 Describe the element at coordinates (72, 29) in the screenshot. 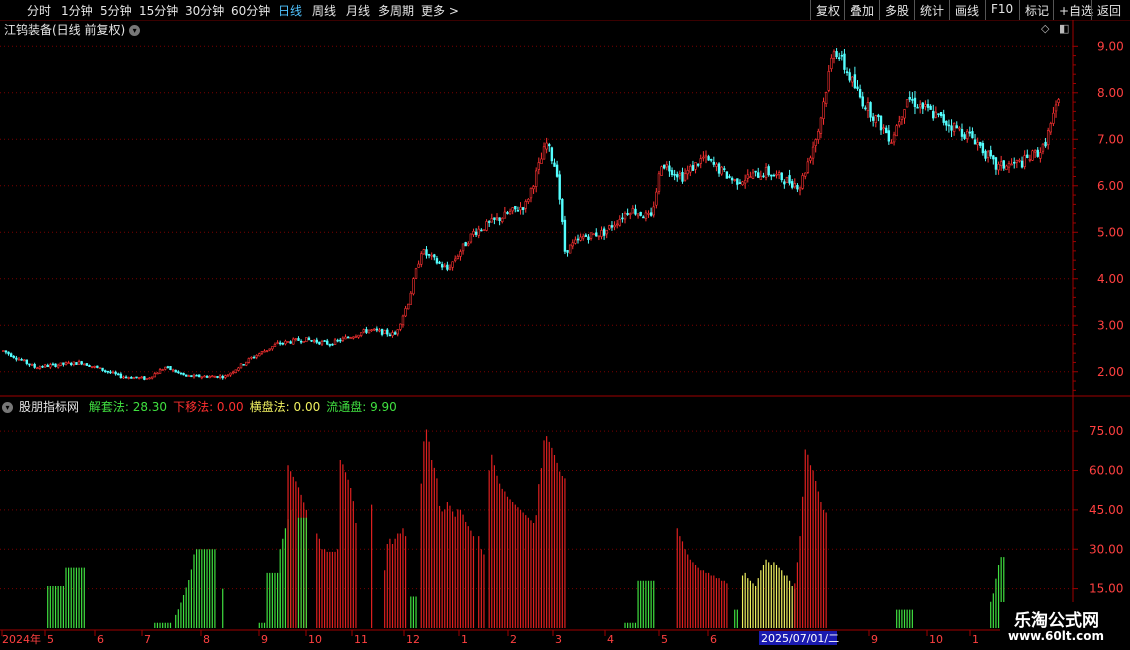

I see `kline-title: 江钨装备(日线 前复权) ▾` at that location.